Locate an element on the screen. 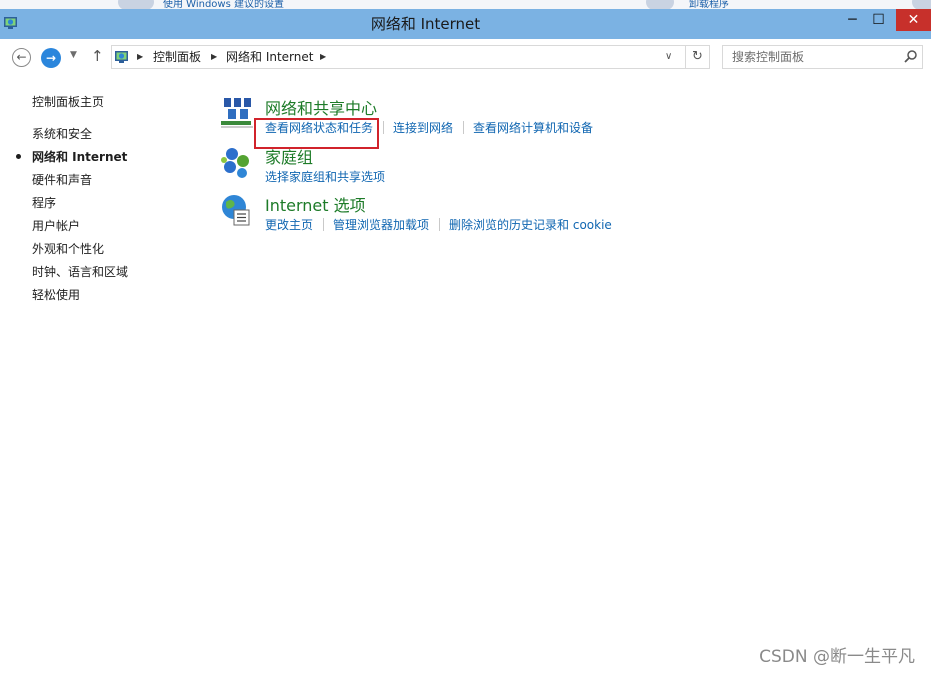 This screenshot has height=675, width=931. link-delete-browsing-history: 删除浏览的历史记录和 cookie is located at coordinates (530, 224).